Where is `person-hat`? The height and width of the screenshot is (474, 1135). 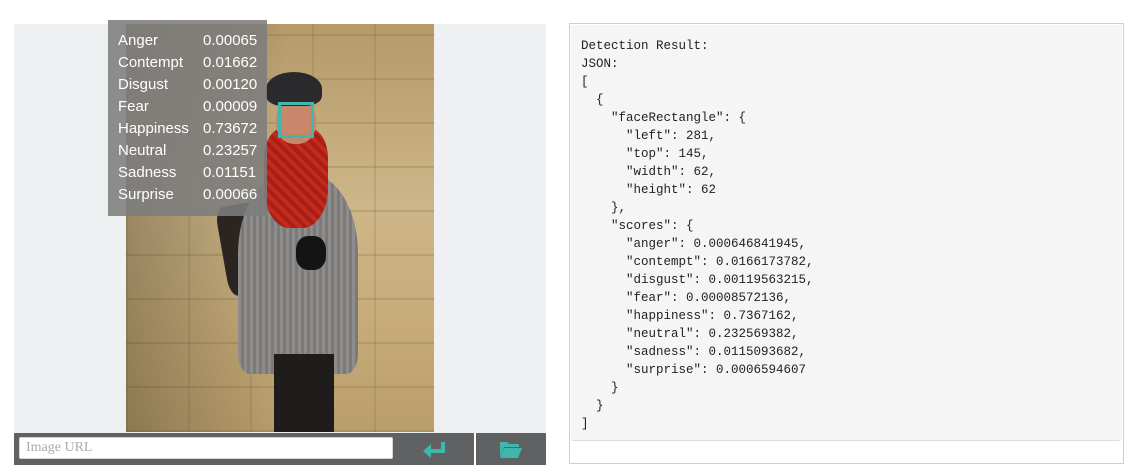
person-hat is located at coordinates (294, 89).